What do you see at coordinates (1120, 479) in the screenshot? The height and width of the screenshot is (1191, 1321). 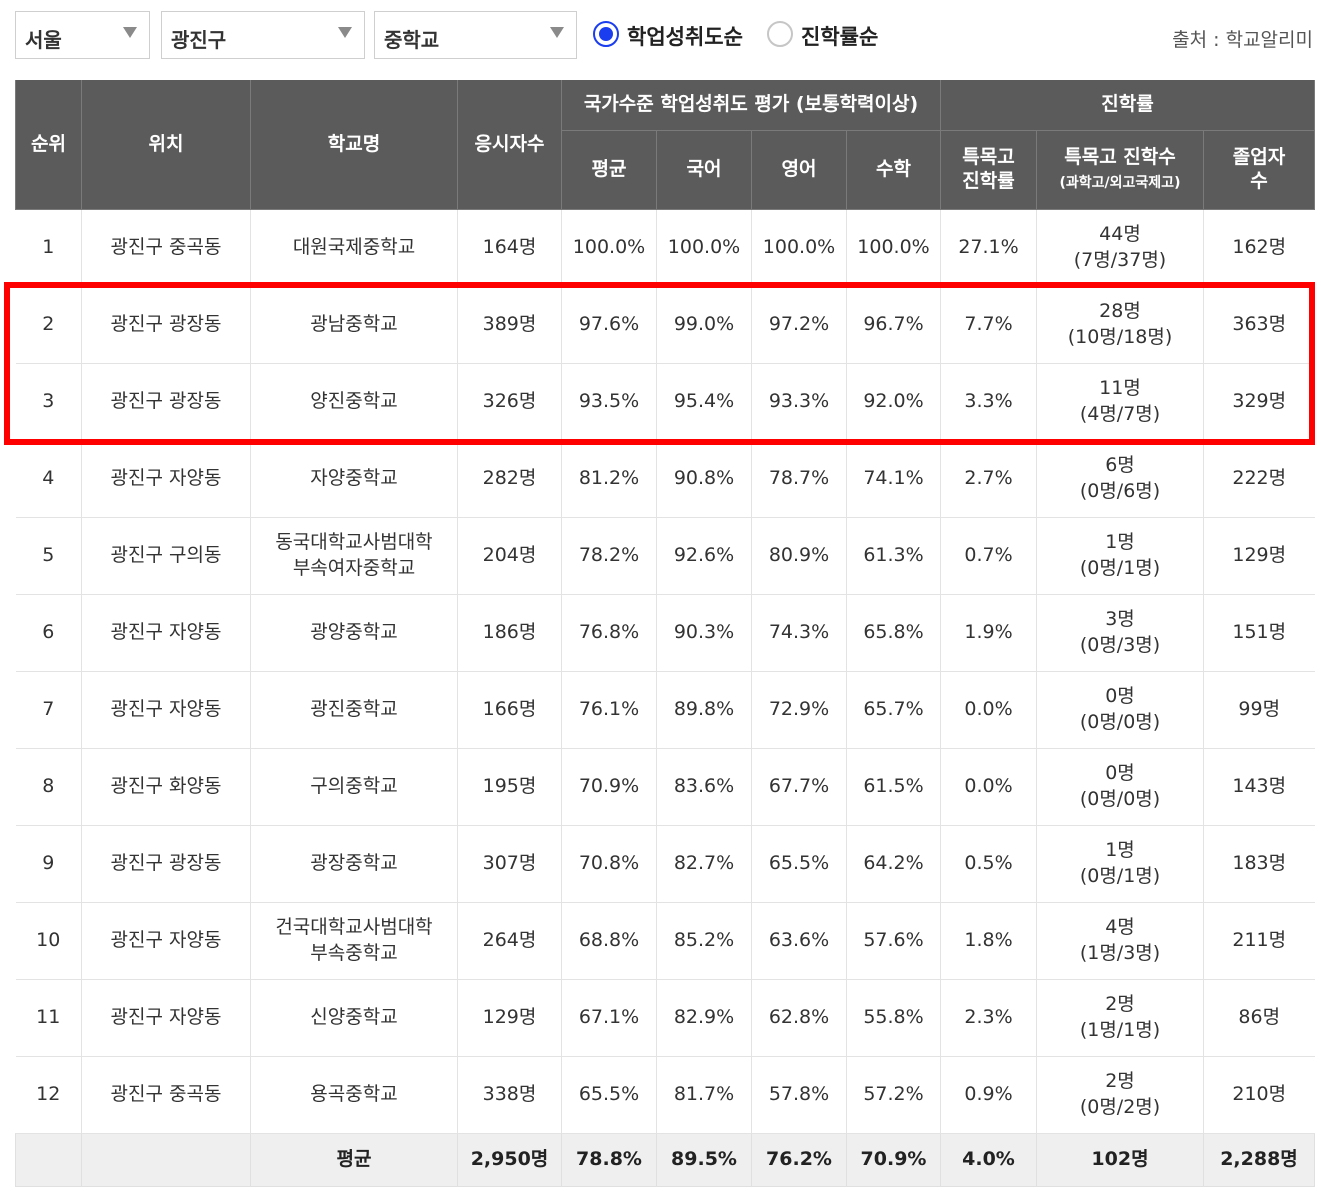 I see `special-count-cell: 6명 (0명/6명)` at bounding box center [1120, 479].